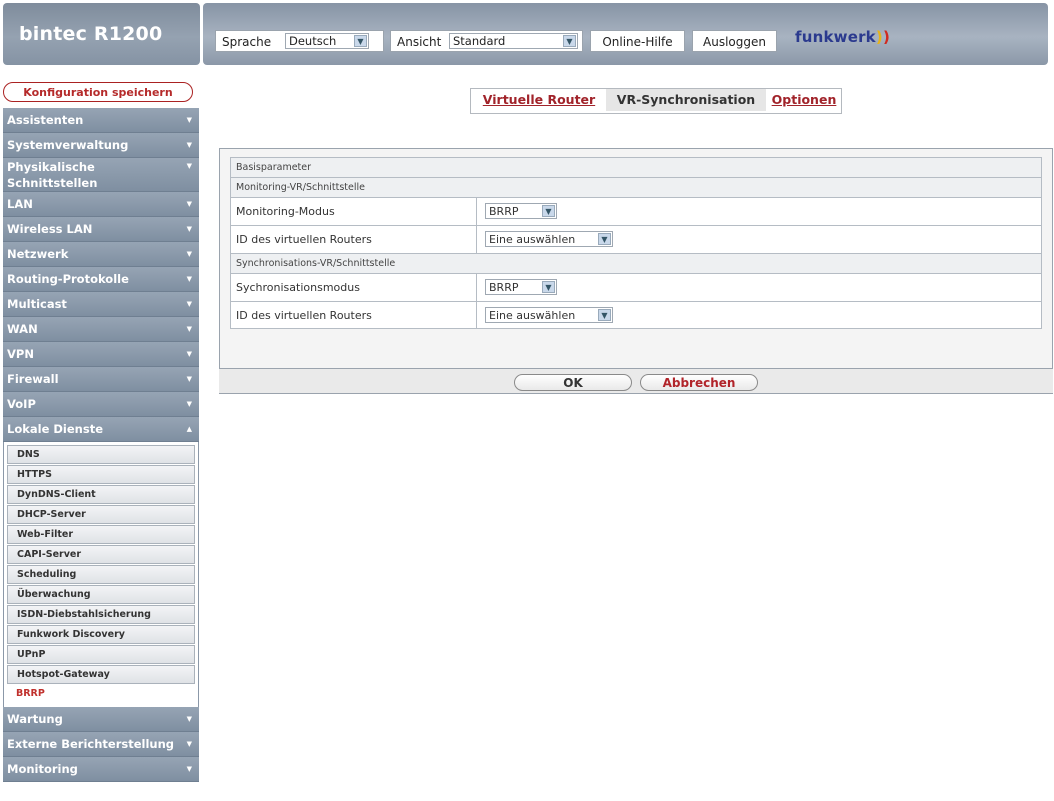  I want to click on form-row: Sychronisationsmodus BRRP ▼, so click(636, 287).